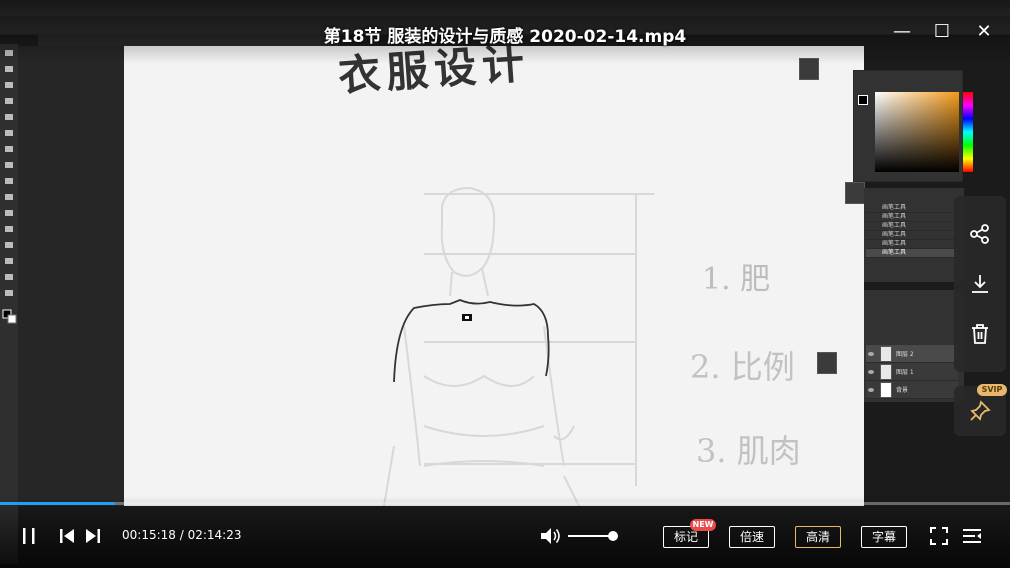 The width and height of the screenshot is (1010, 568). I want to click on time-display: 00:15:18 / 02:14:23, so click(182, 535).